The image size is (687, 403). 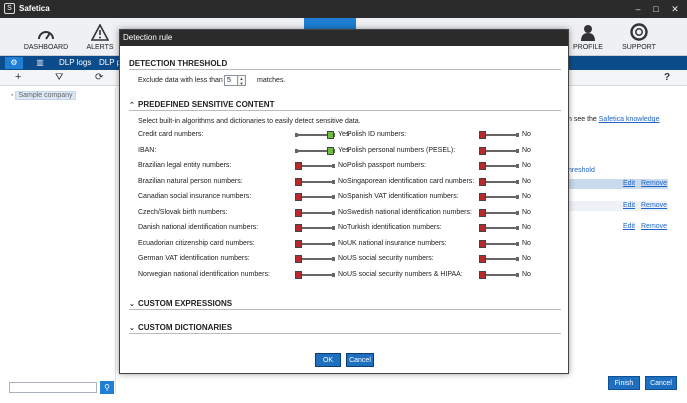 What do you see at coordinates (661, 383) in the screenshot?
I see `cancel-button: Cancel` at bounding box center [661, 383].